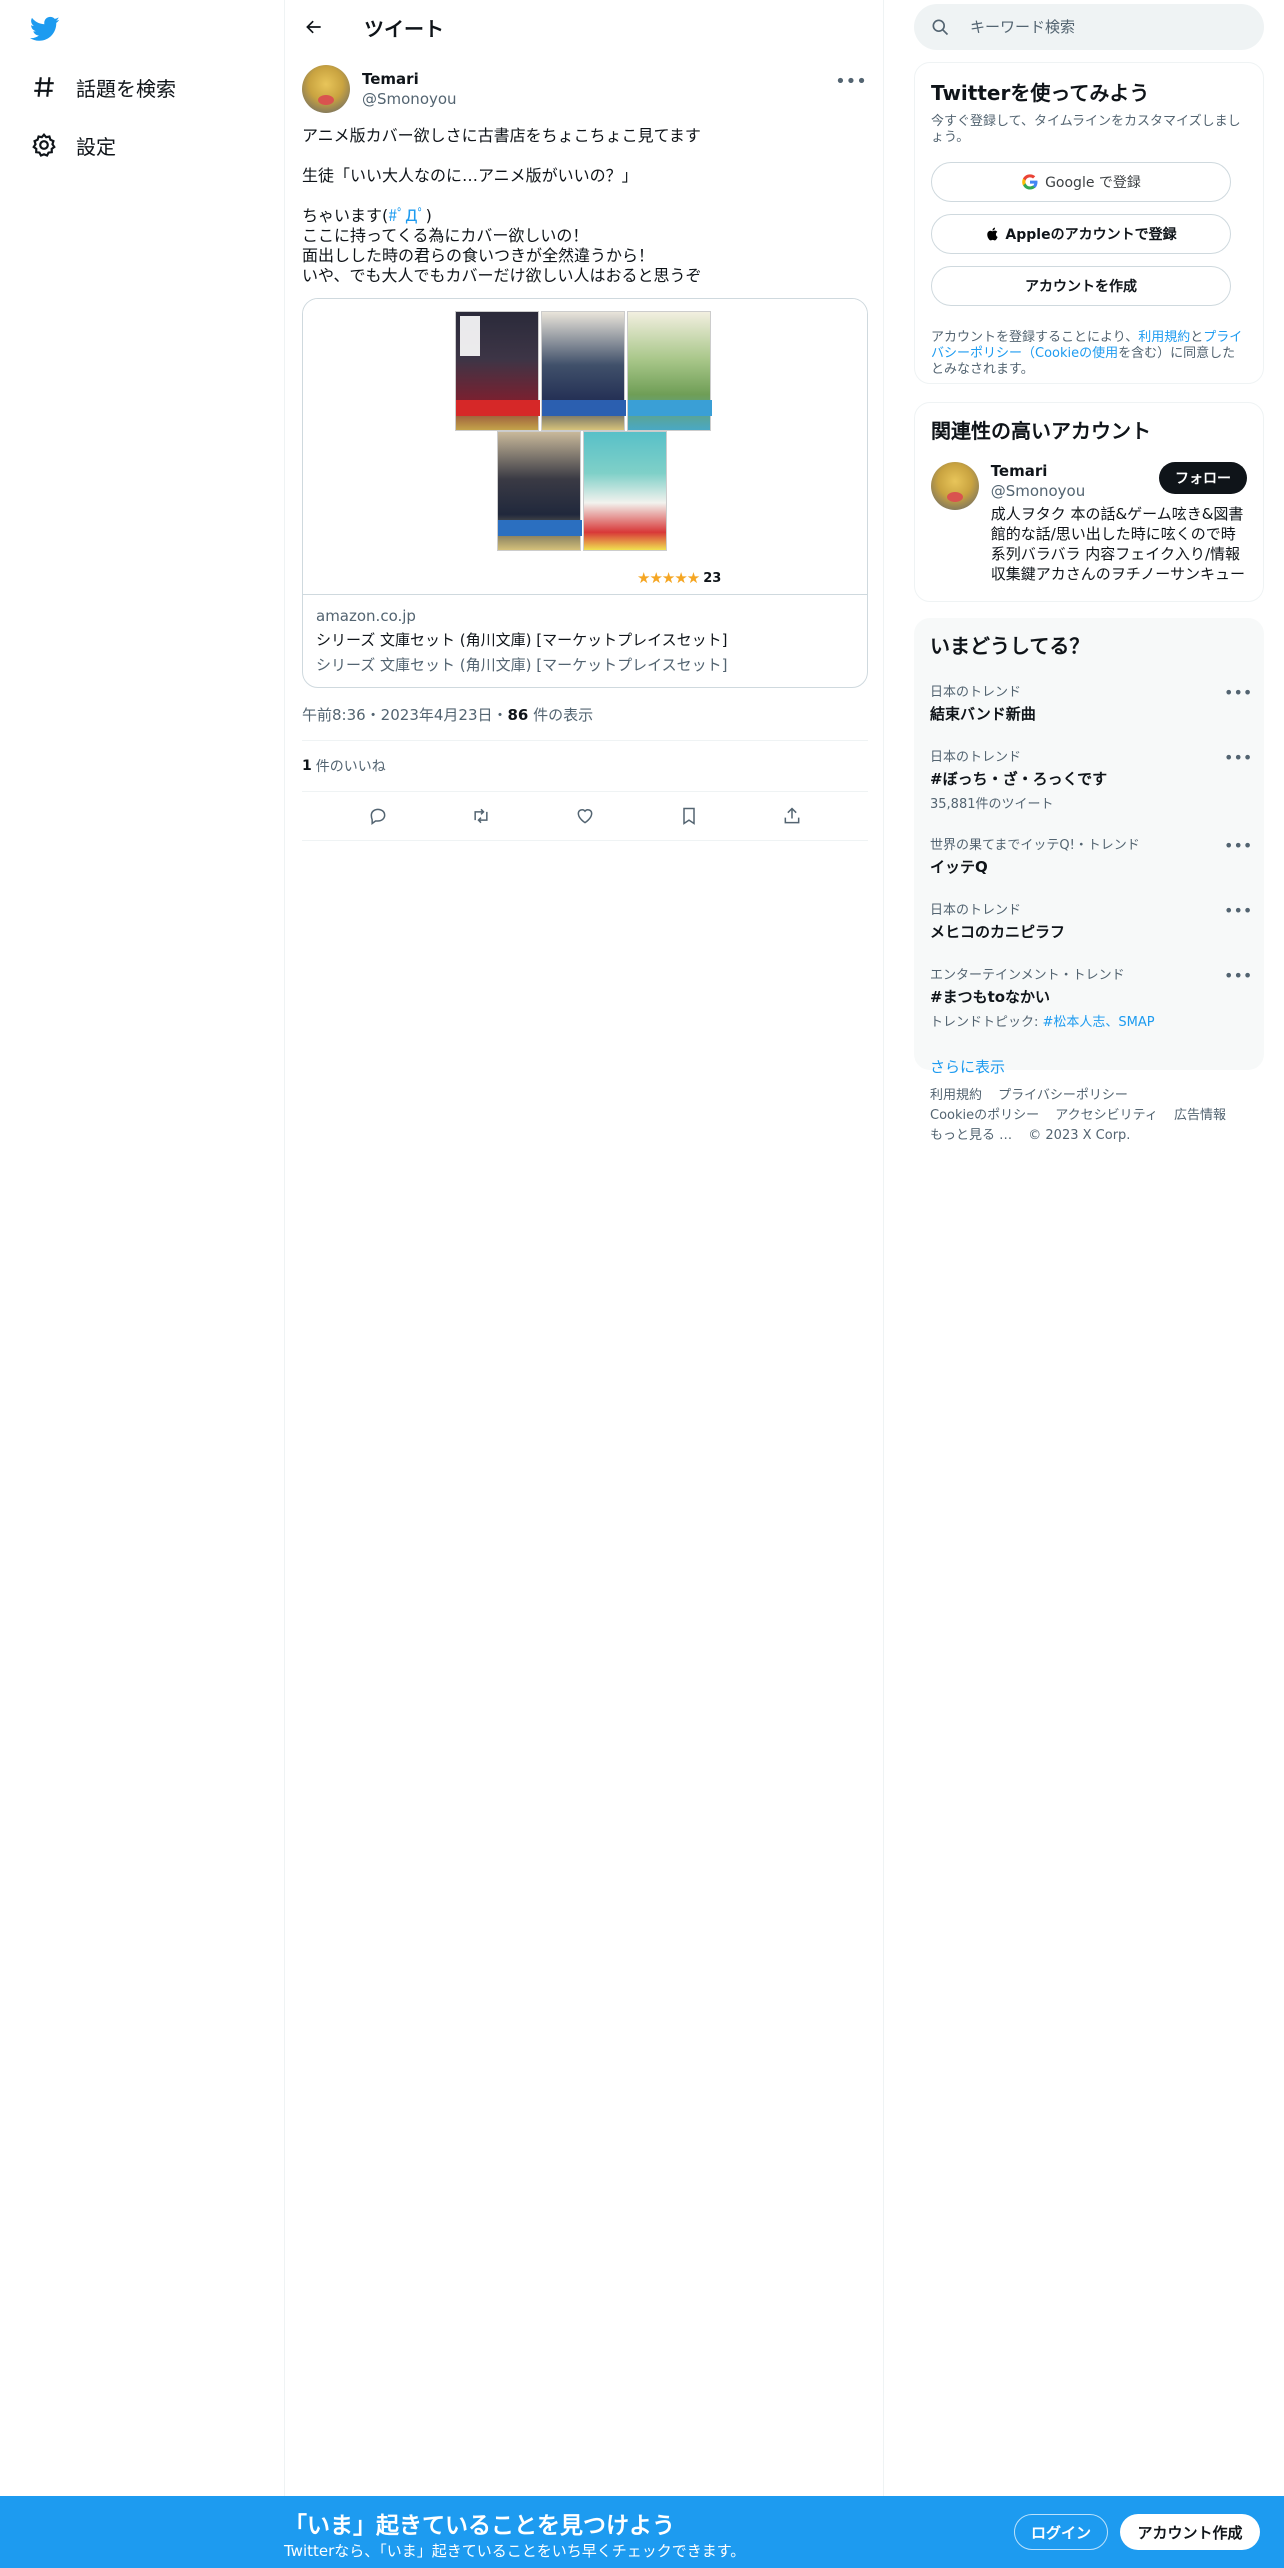 This screenshot has width=1284, height=2568. Describe the element at coordinates (1164, 337) in the screenshot. I see `terms-link: 利用規約` at that location.